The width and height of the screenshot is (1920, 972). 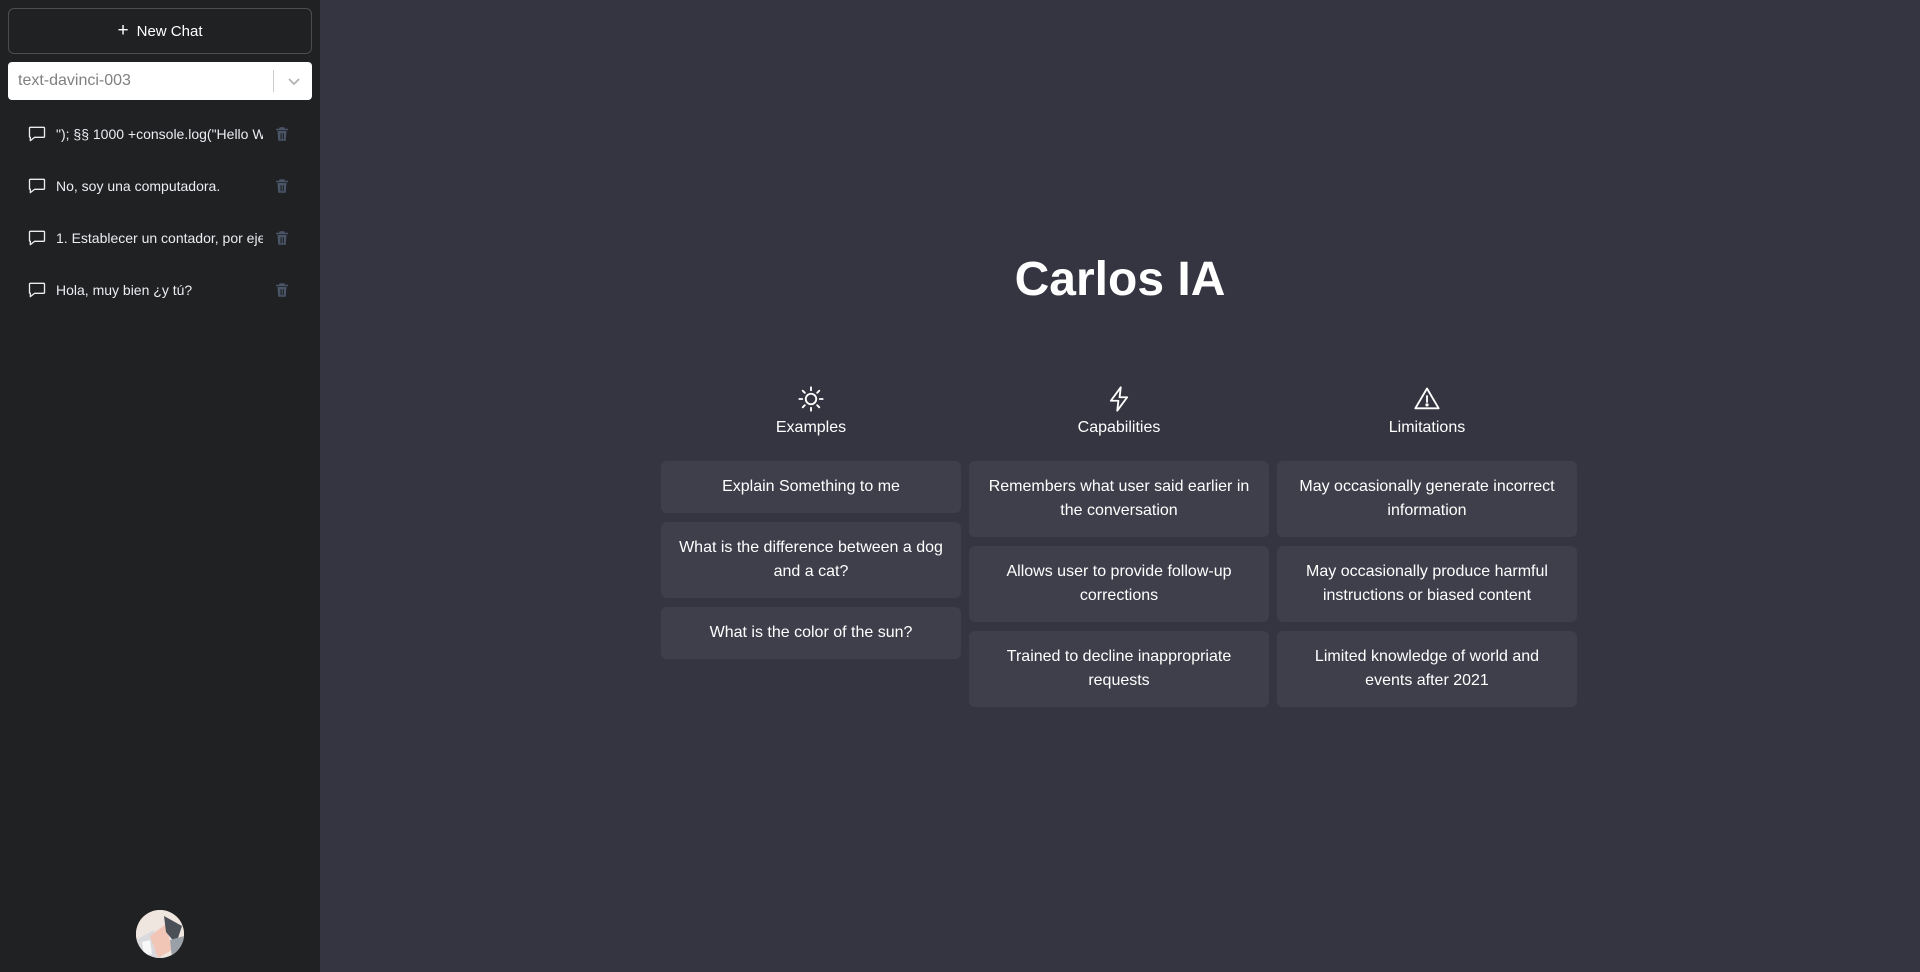 I want to click on column-header: Capabilities, so click(x=1119, y=423).